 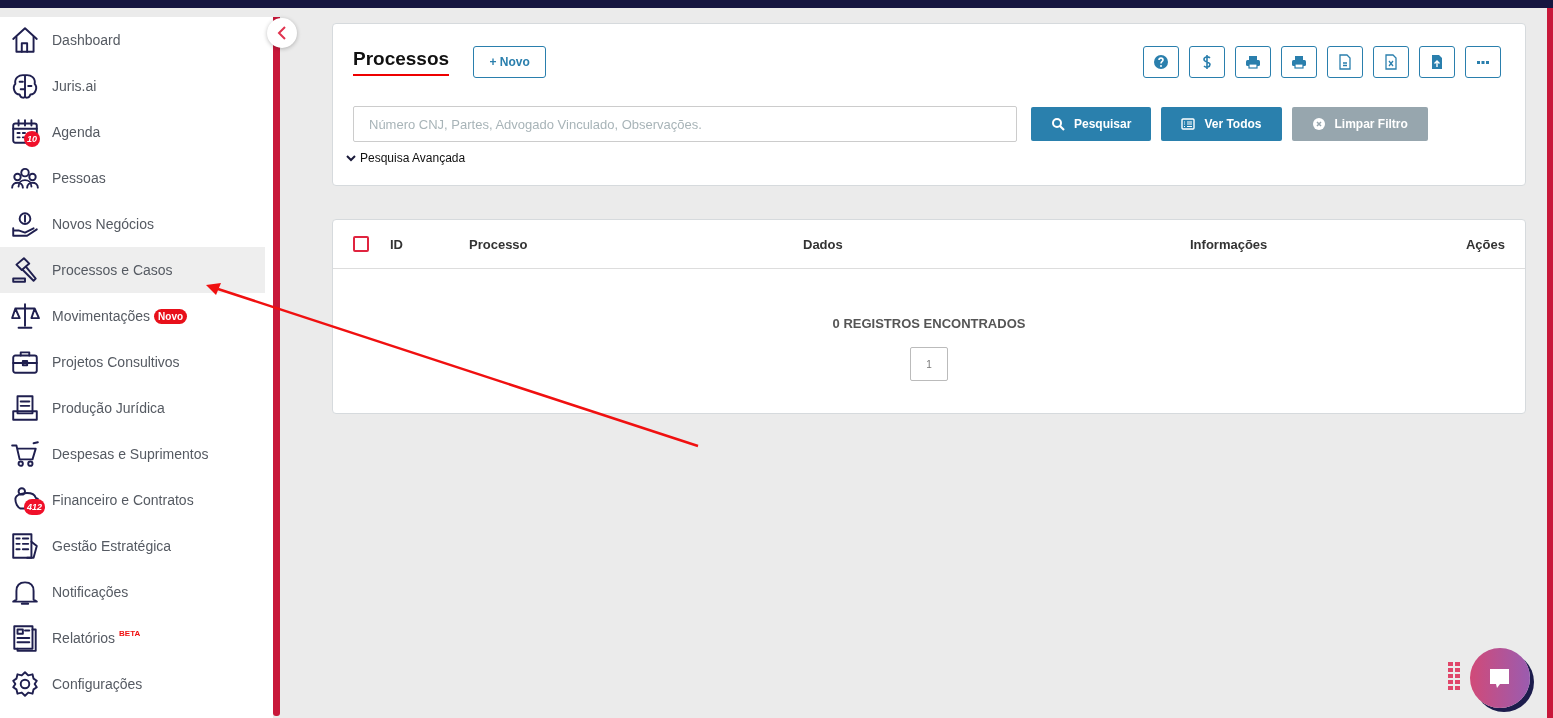 What do you see at coordinates (351, 158) in the screenshot?
I see `chevron-down-icon` at bounding box center [351, 158].